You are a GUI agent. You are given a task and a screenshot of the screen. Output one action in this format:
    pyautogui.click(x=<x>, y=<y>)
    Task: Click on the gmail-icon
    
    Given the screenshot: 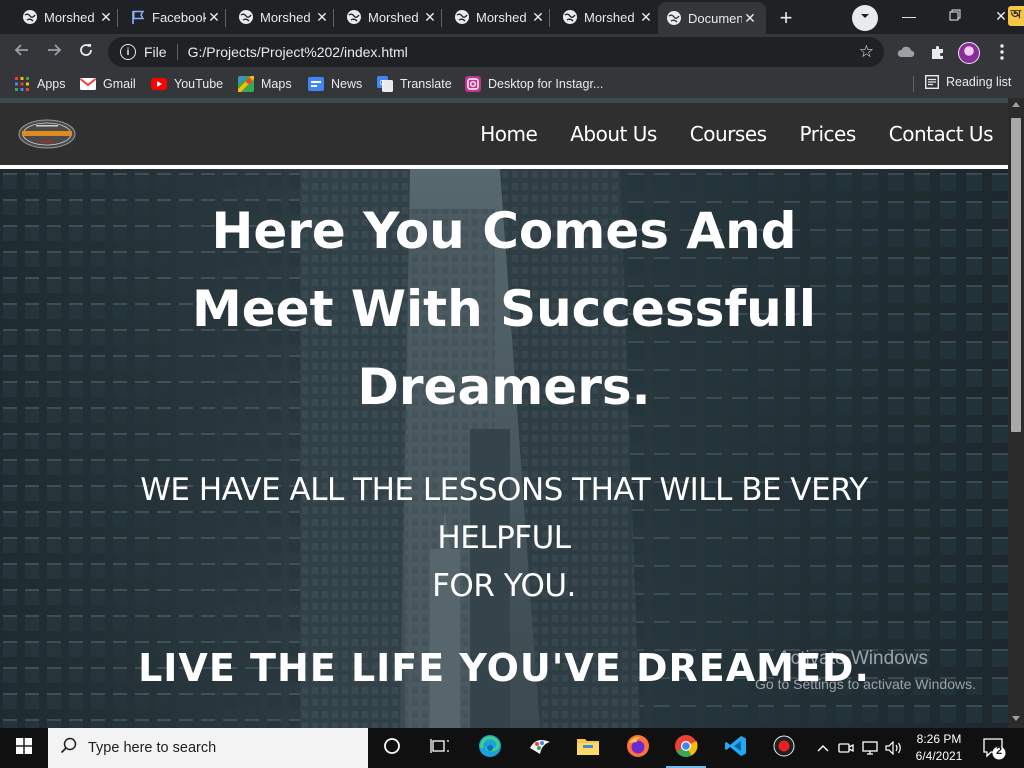 What is the action you would take?
    pyautogui.click(x=88, y=84)
    